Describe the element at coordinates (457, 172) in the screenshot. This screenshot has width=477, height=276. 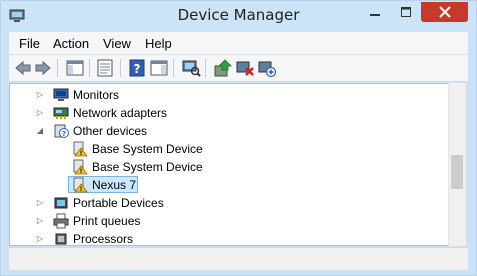
I see `scrollbar-thumb` at that location.